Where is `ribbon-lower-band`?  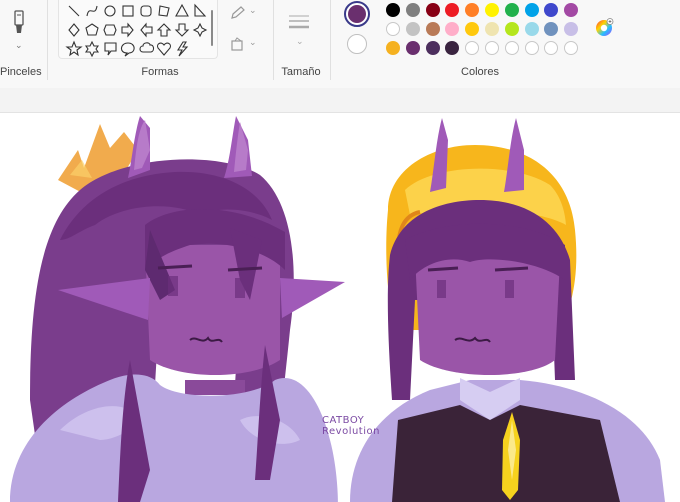
ribbon-lower-band is located at coordinates (340, 100).